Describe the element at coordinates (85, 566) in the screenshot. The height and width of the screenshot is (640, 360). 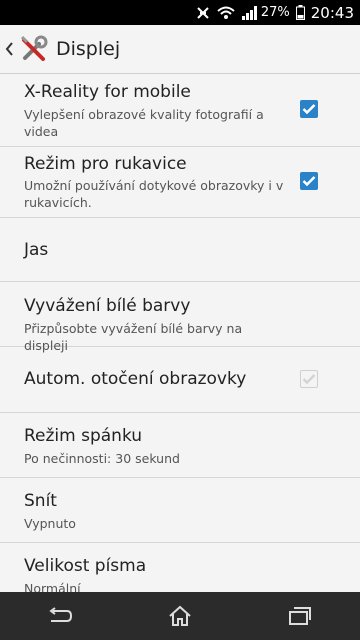
I see `setting-title: Velikost písma` at that location.